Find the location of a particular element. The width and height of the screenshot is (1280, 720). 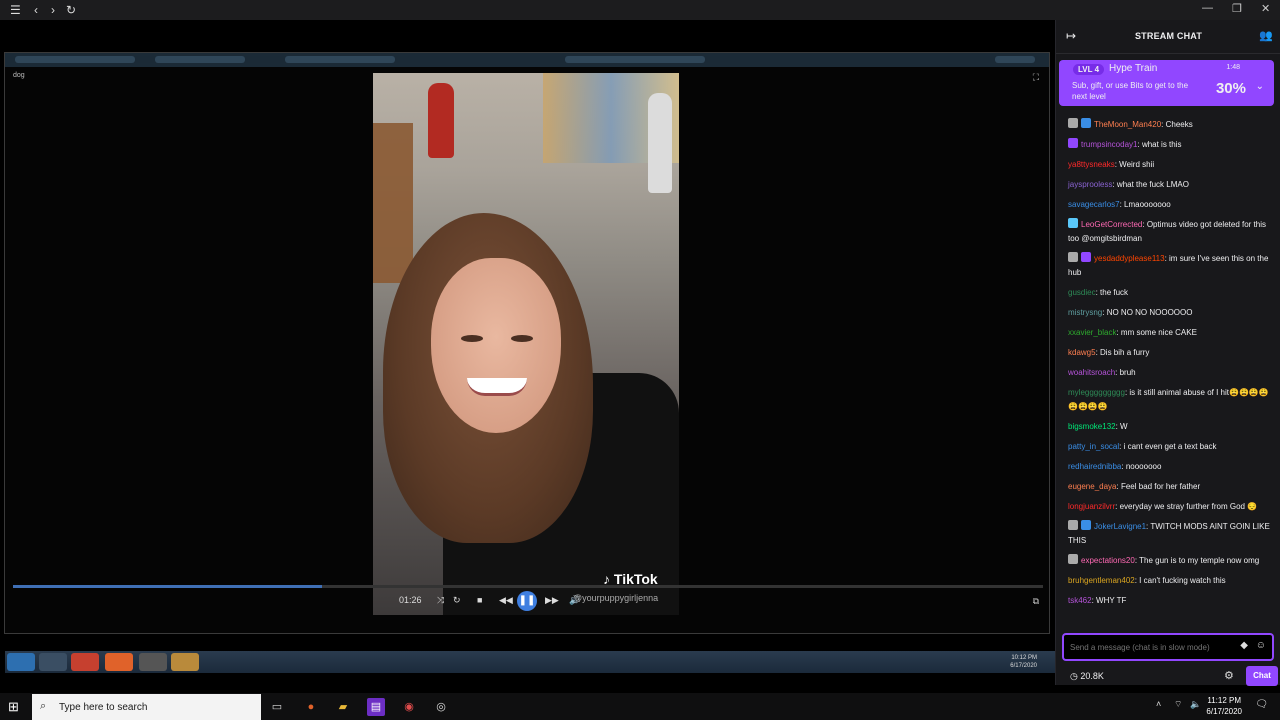

firefox-icon: ● is located at coordinates (311, 707).